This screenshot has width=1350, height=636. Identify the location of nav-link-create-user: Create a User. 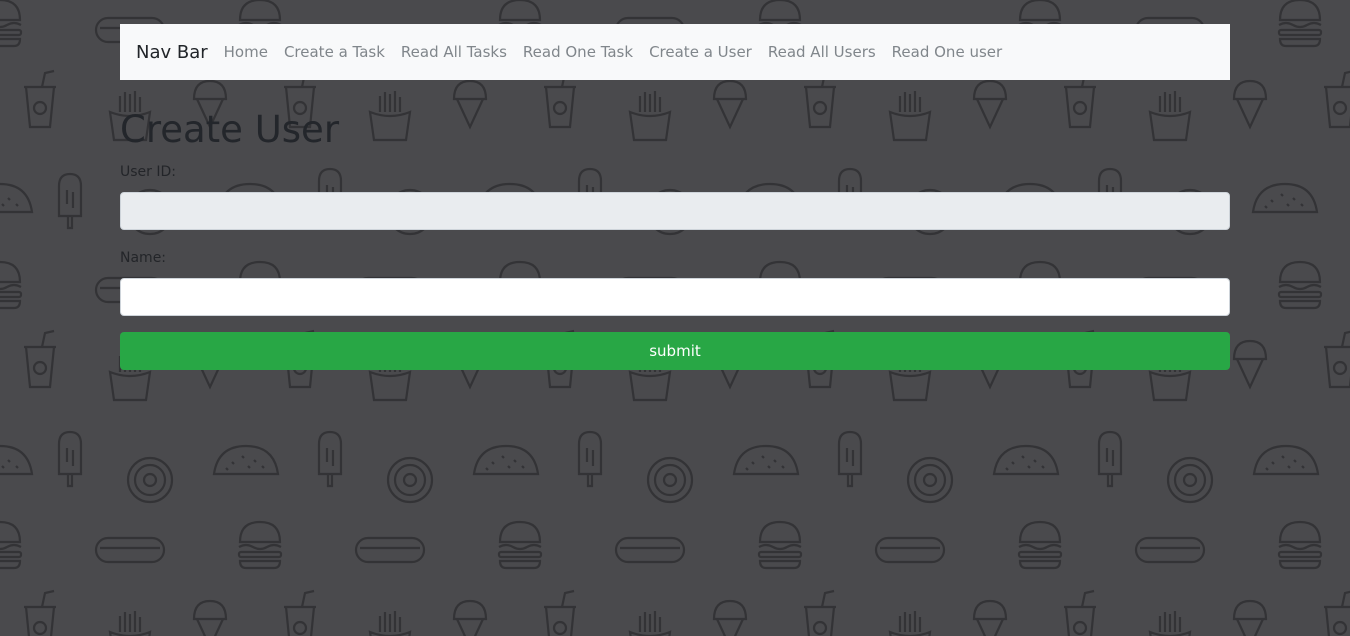
(700, 52).